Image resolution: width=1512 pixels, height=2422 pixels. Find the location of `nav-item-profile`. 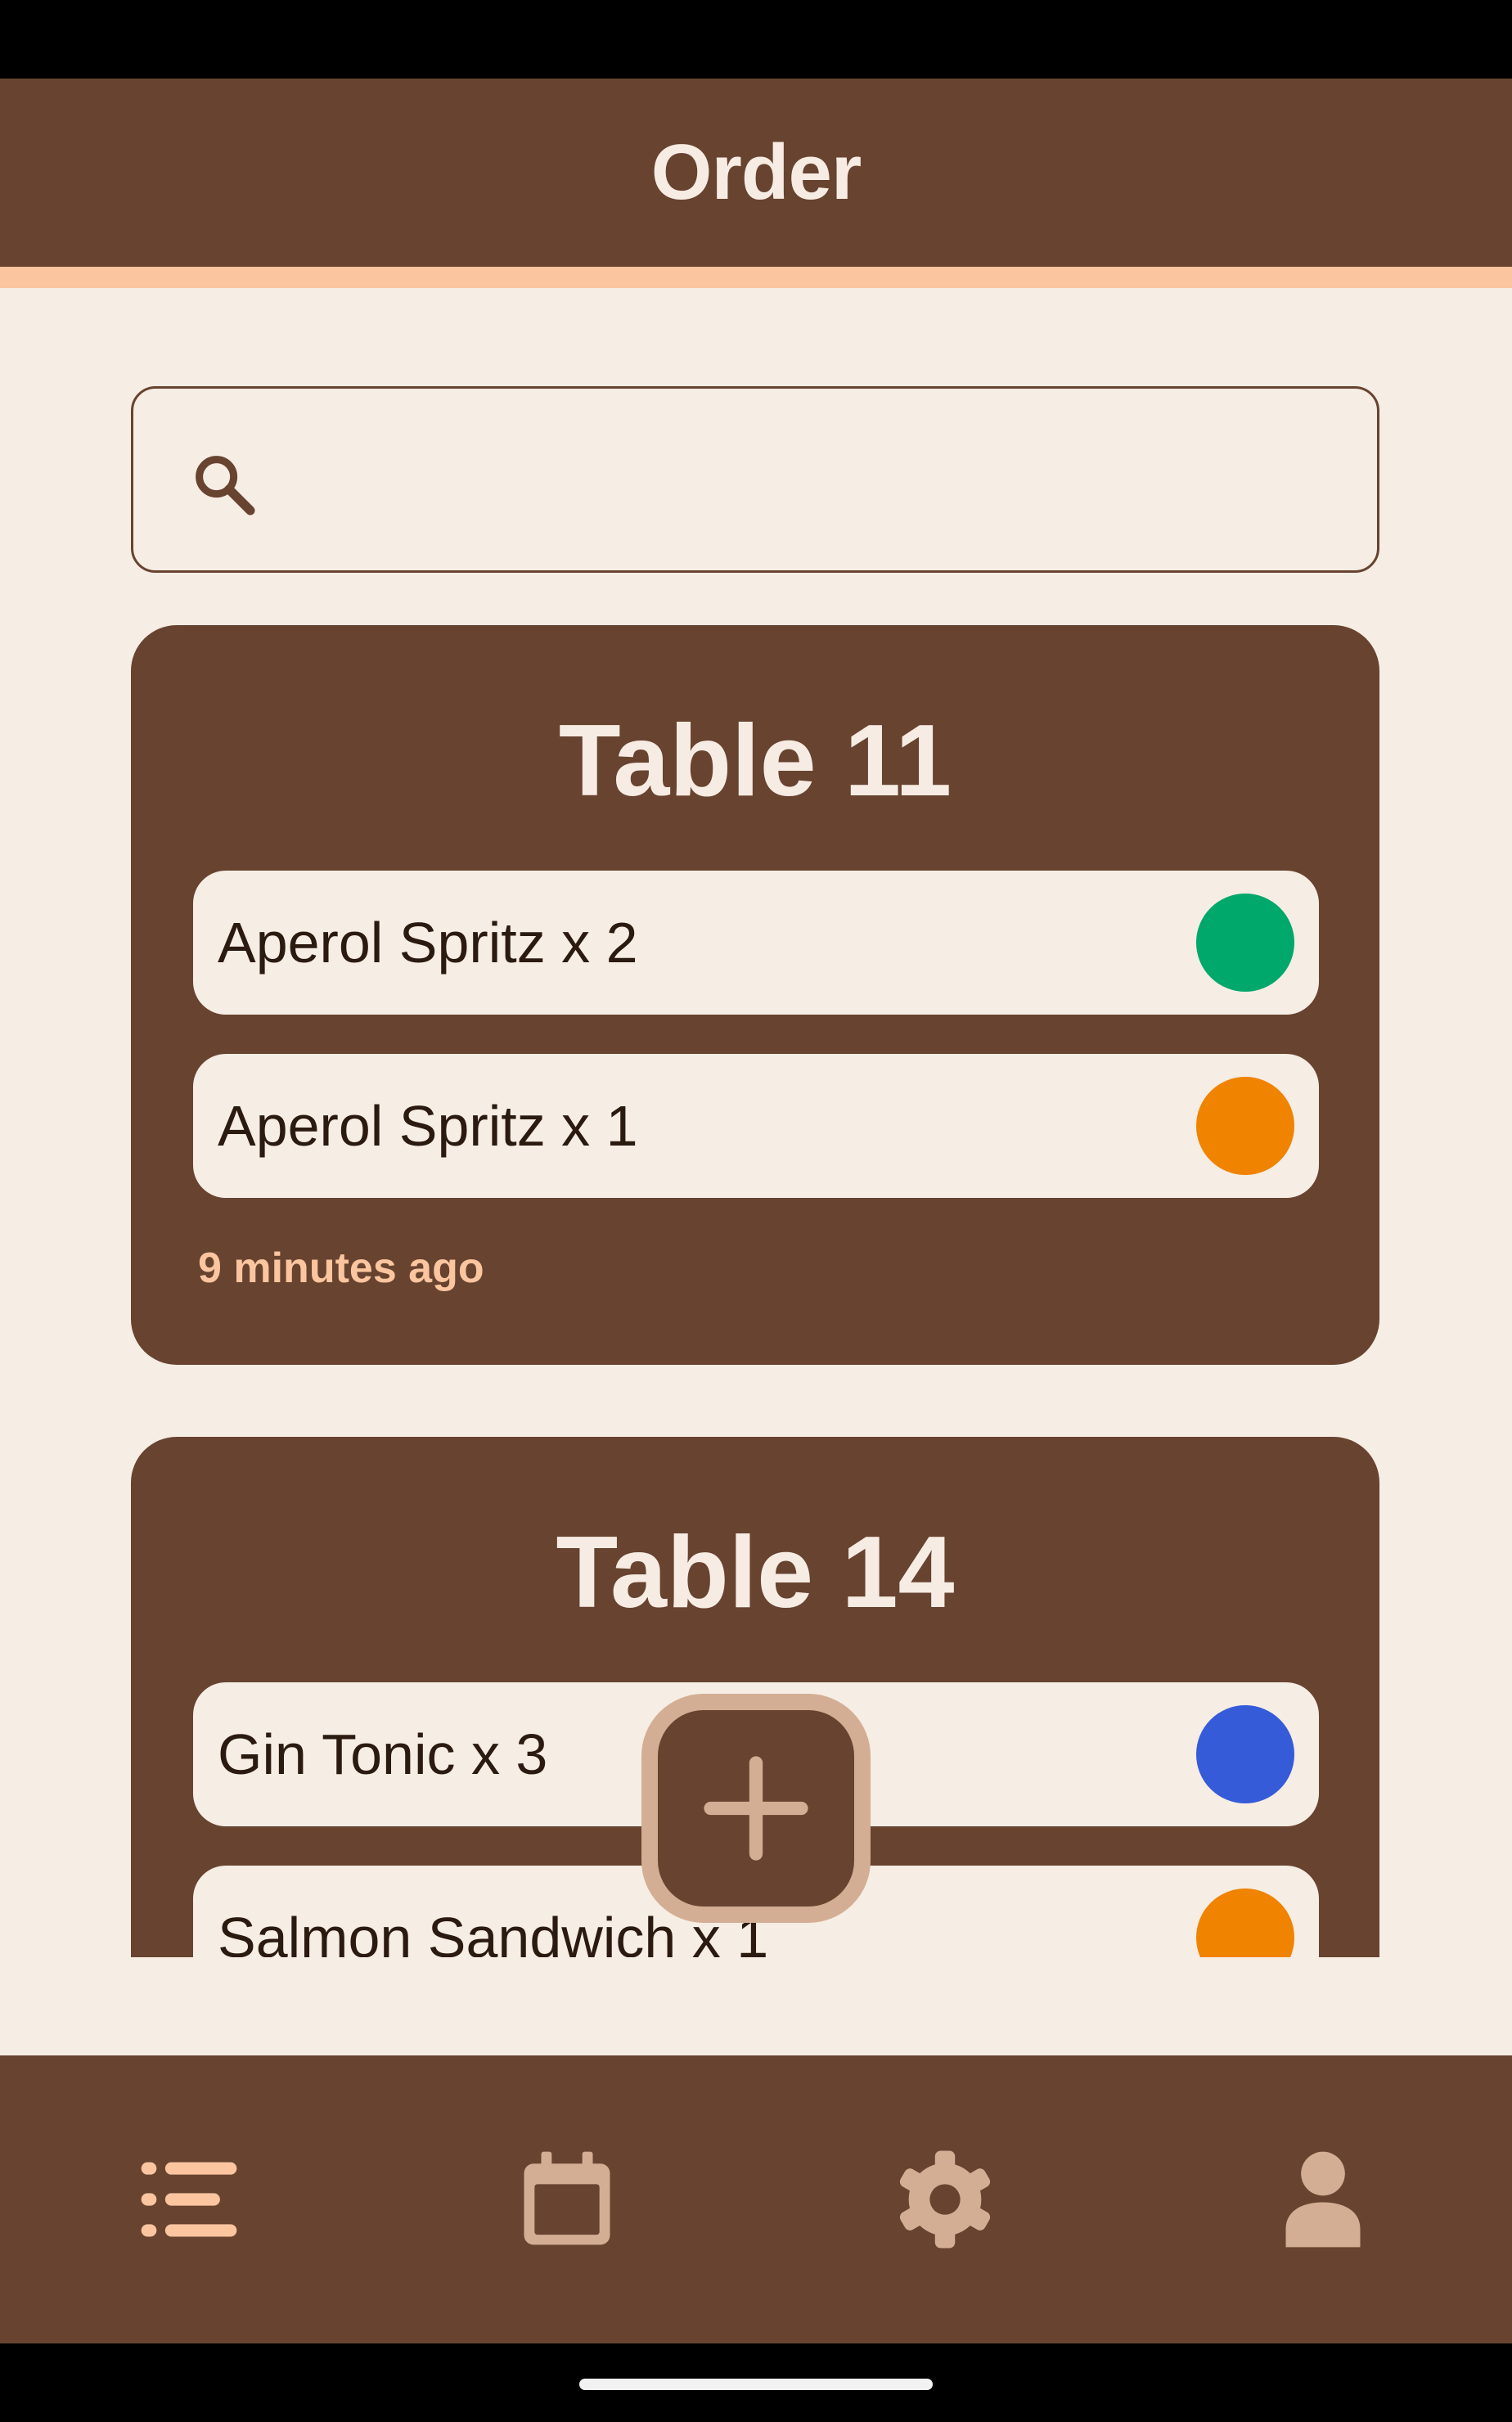

nav-item-profile is located at coordinates (1323, 2199).